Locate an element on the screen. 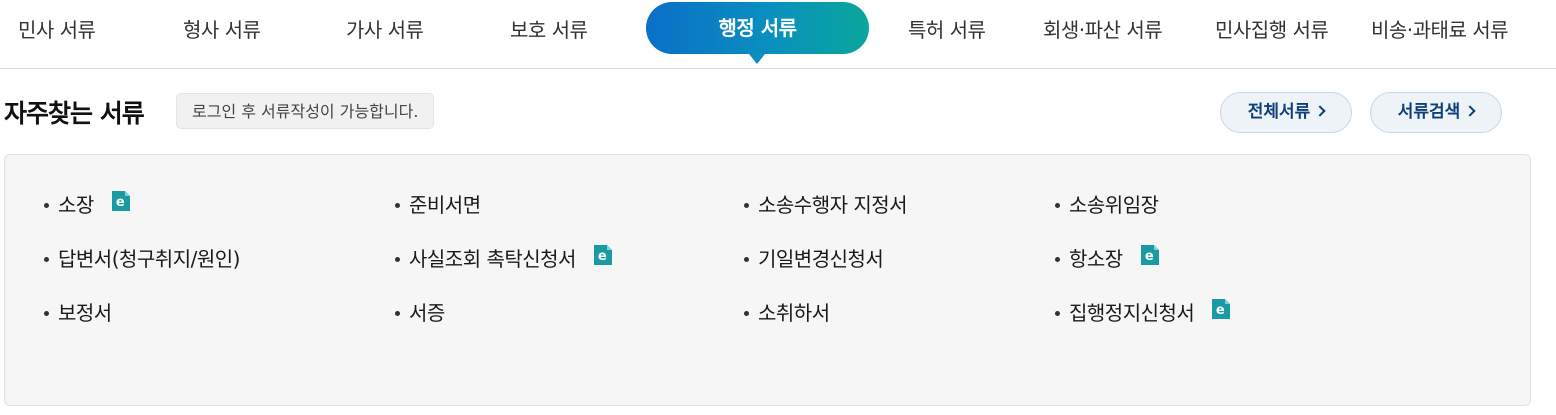 The width and height of the screenshot is (1556, 415). doc-link: 소송수행자 지정서 is located at coordinates (826, 205).